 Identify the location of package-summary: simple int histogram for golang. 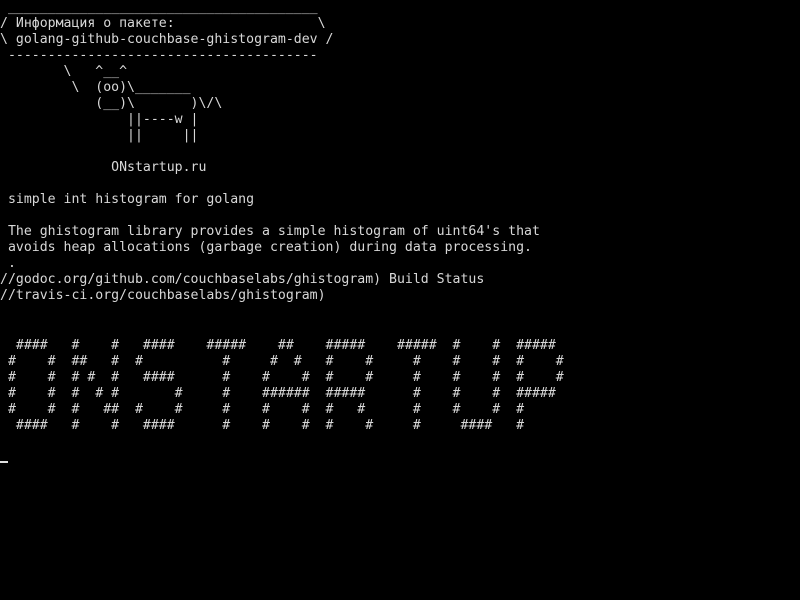
(127, 199).